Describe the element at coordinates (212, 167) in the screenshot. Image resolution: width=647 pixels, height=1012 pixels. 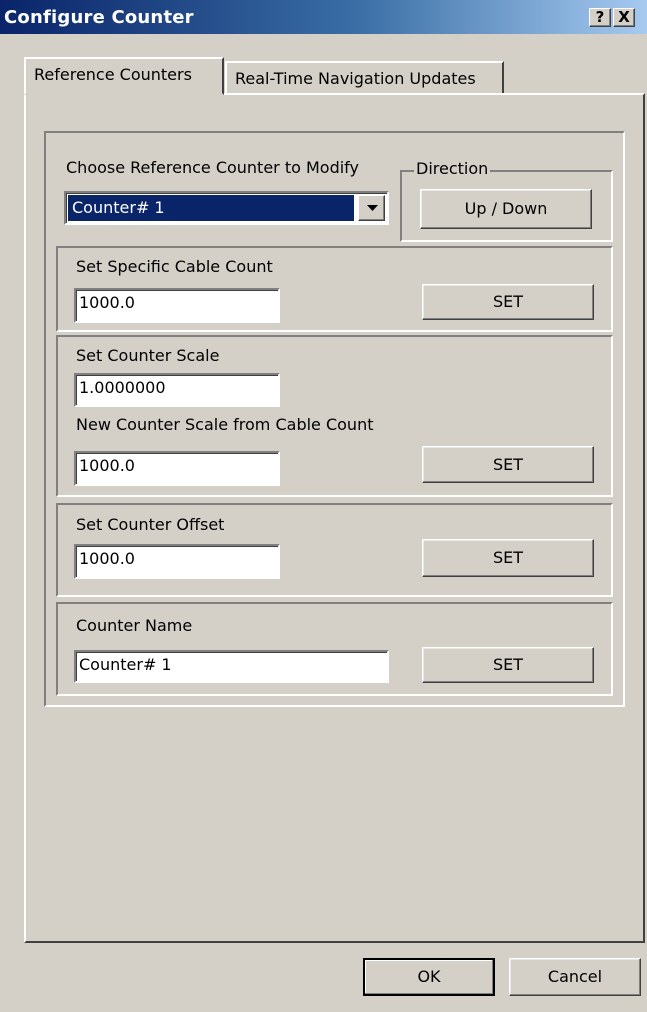
I see `choose-counter-label: Choose Reference Counter to Modify` at that location.